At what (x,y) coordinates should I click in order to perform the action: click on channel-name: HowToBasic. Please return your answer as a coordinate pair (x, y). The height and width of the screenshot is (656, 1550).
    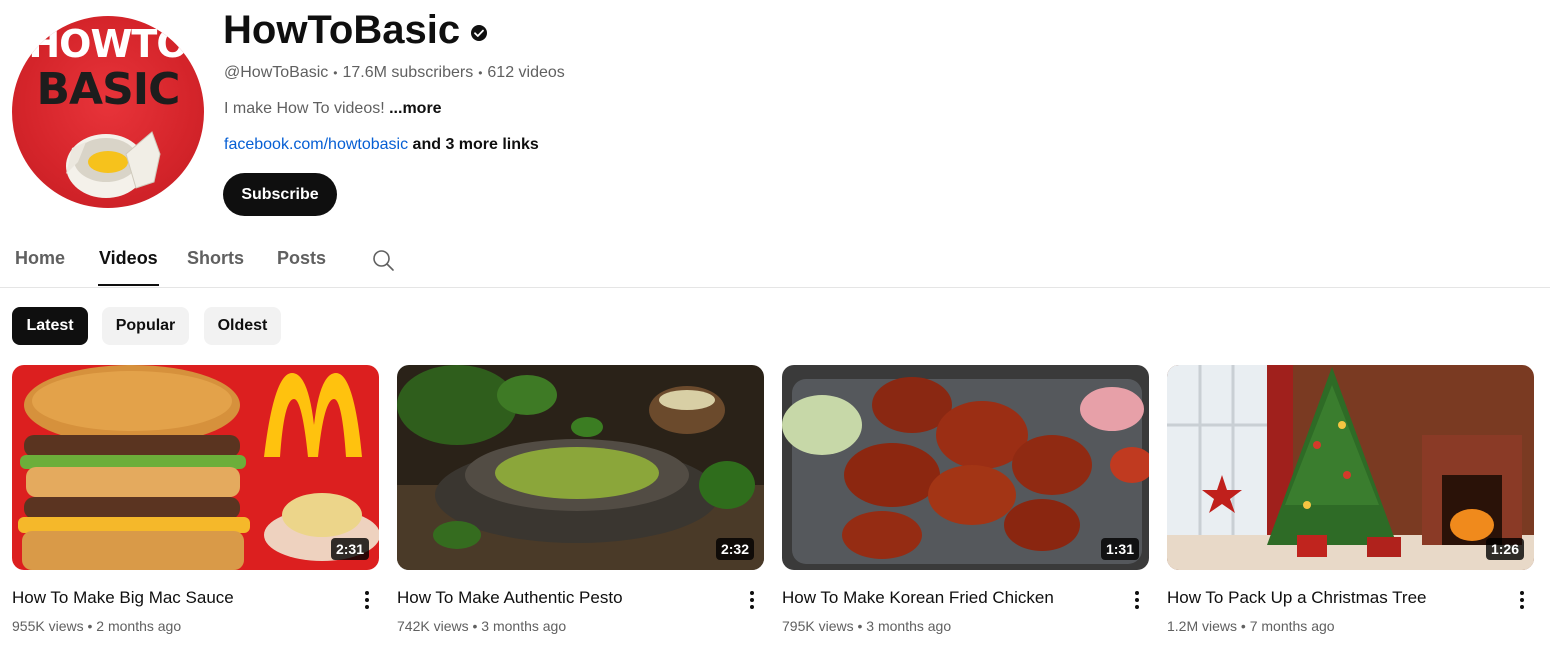
    Looking at the image, I should click on (342, 30).